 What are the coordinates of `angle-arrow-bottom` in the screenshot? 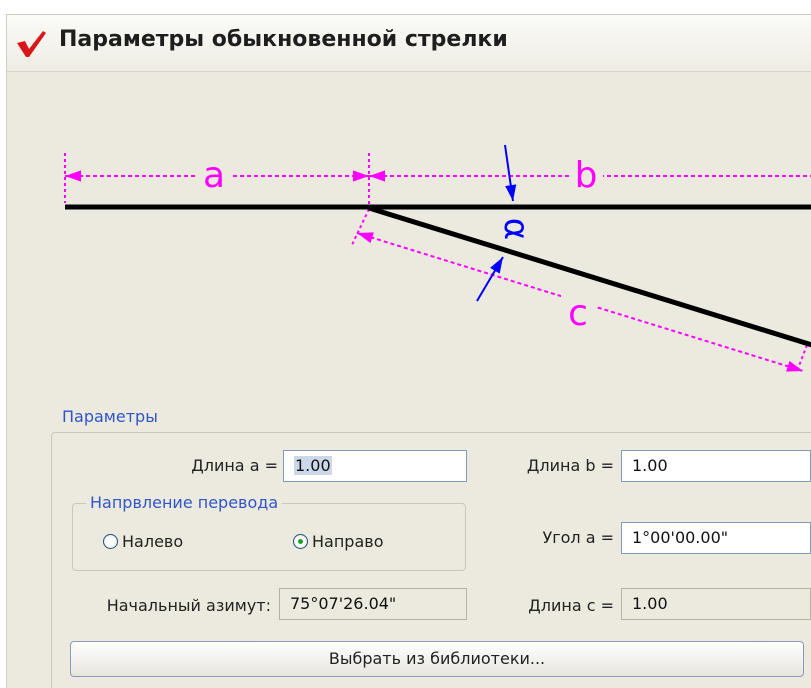 It's located at (490, 279).